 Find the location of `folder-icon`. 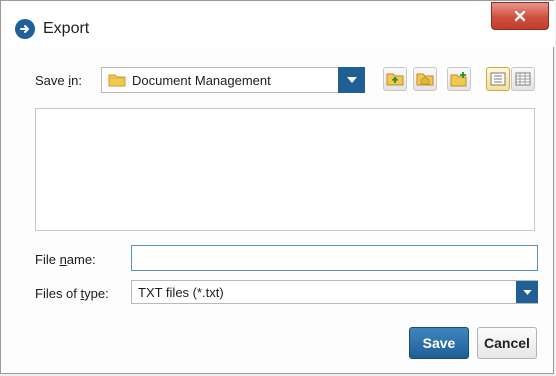

folder-icon is located at coordinates (117, 80).